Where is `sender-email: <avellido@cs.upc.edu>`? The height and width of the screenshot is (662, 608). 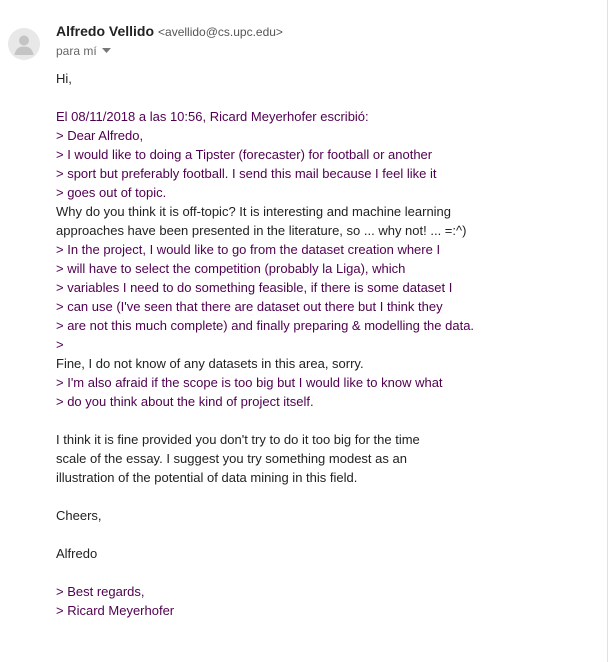
sender-email: <avellido@cs.upc.edu> is located at coordinates (220, 32).